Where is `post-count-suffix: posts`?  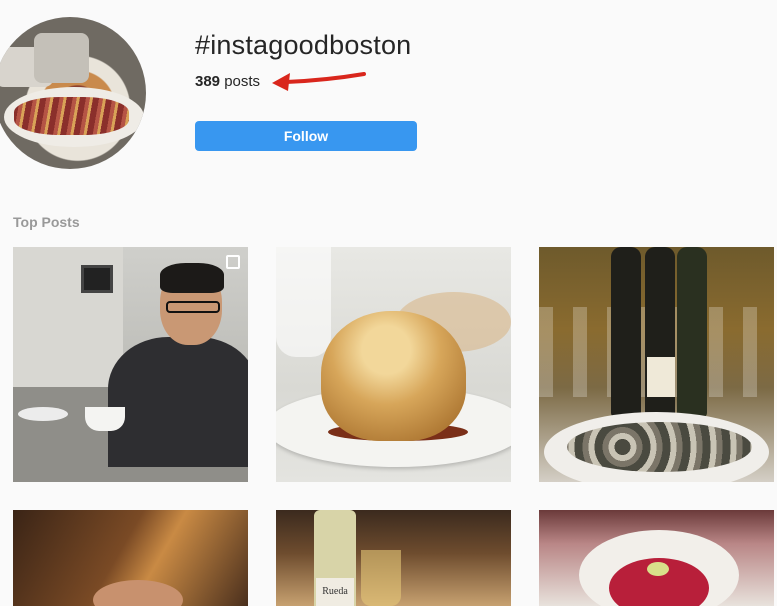 post-count-suffix: posts is located at coordinates (242, 81).